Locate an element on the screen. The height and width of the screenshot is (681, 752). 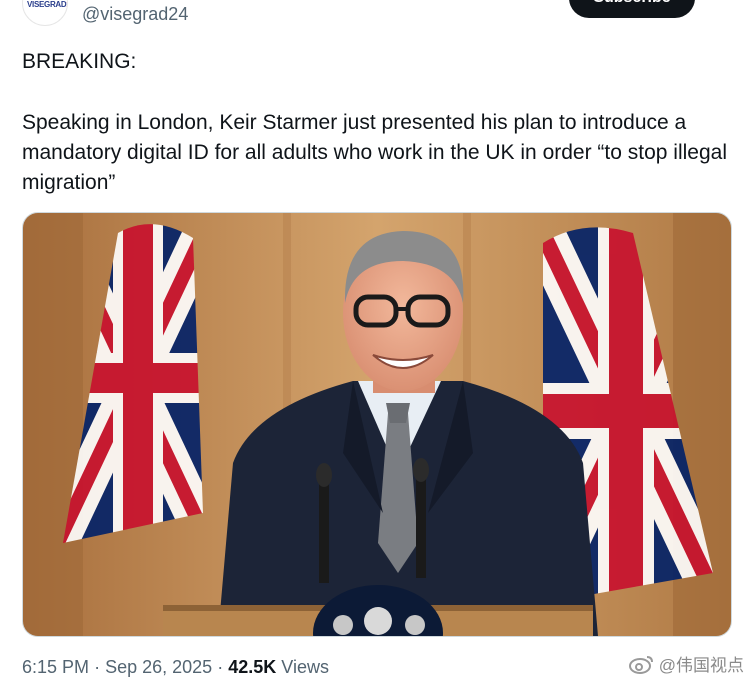
author-handle: @visegrad24 is located at coordinates (135, 14).